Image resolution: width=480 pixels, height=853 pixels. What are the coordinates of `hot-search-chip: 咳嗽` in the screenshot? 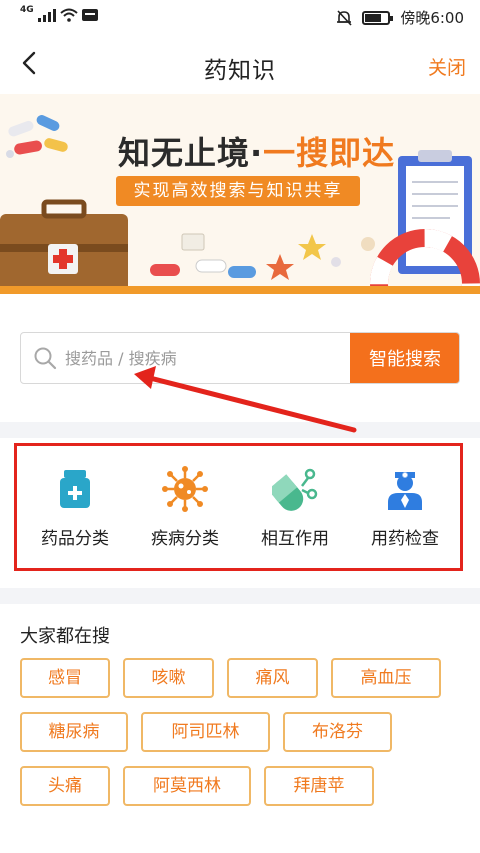 It's located at (168, 678).